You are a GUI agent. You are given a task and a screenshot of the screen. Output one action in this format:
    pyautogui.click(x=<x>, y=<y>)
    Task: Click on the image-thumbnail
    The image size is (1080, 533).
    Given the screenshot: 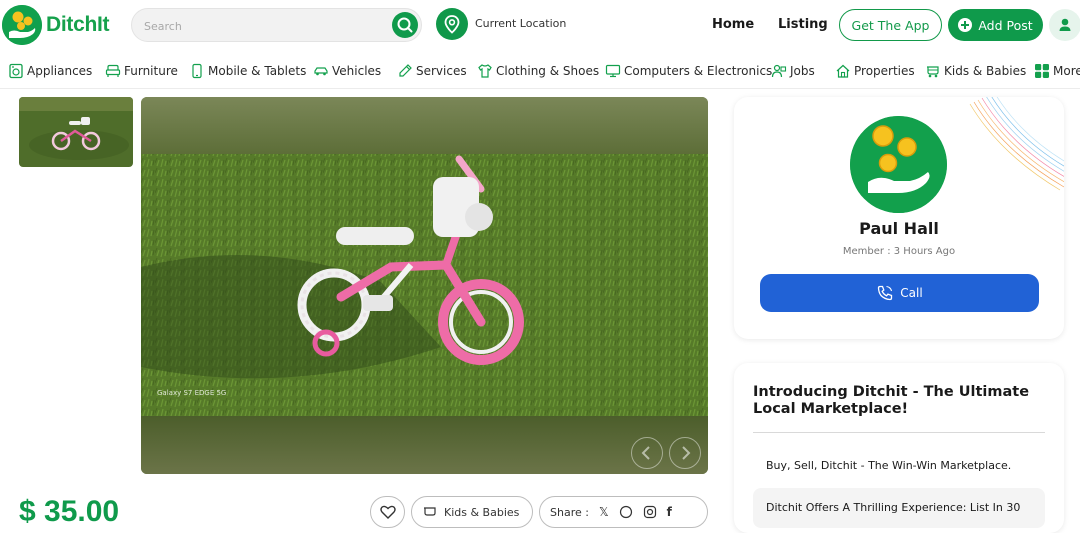 What is the action you would take?
    pyautogui.click(x=76, y=132)
    